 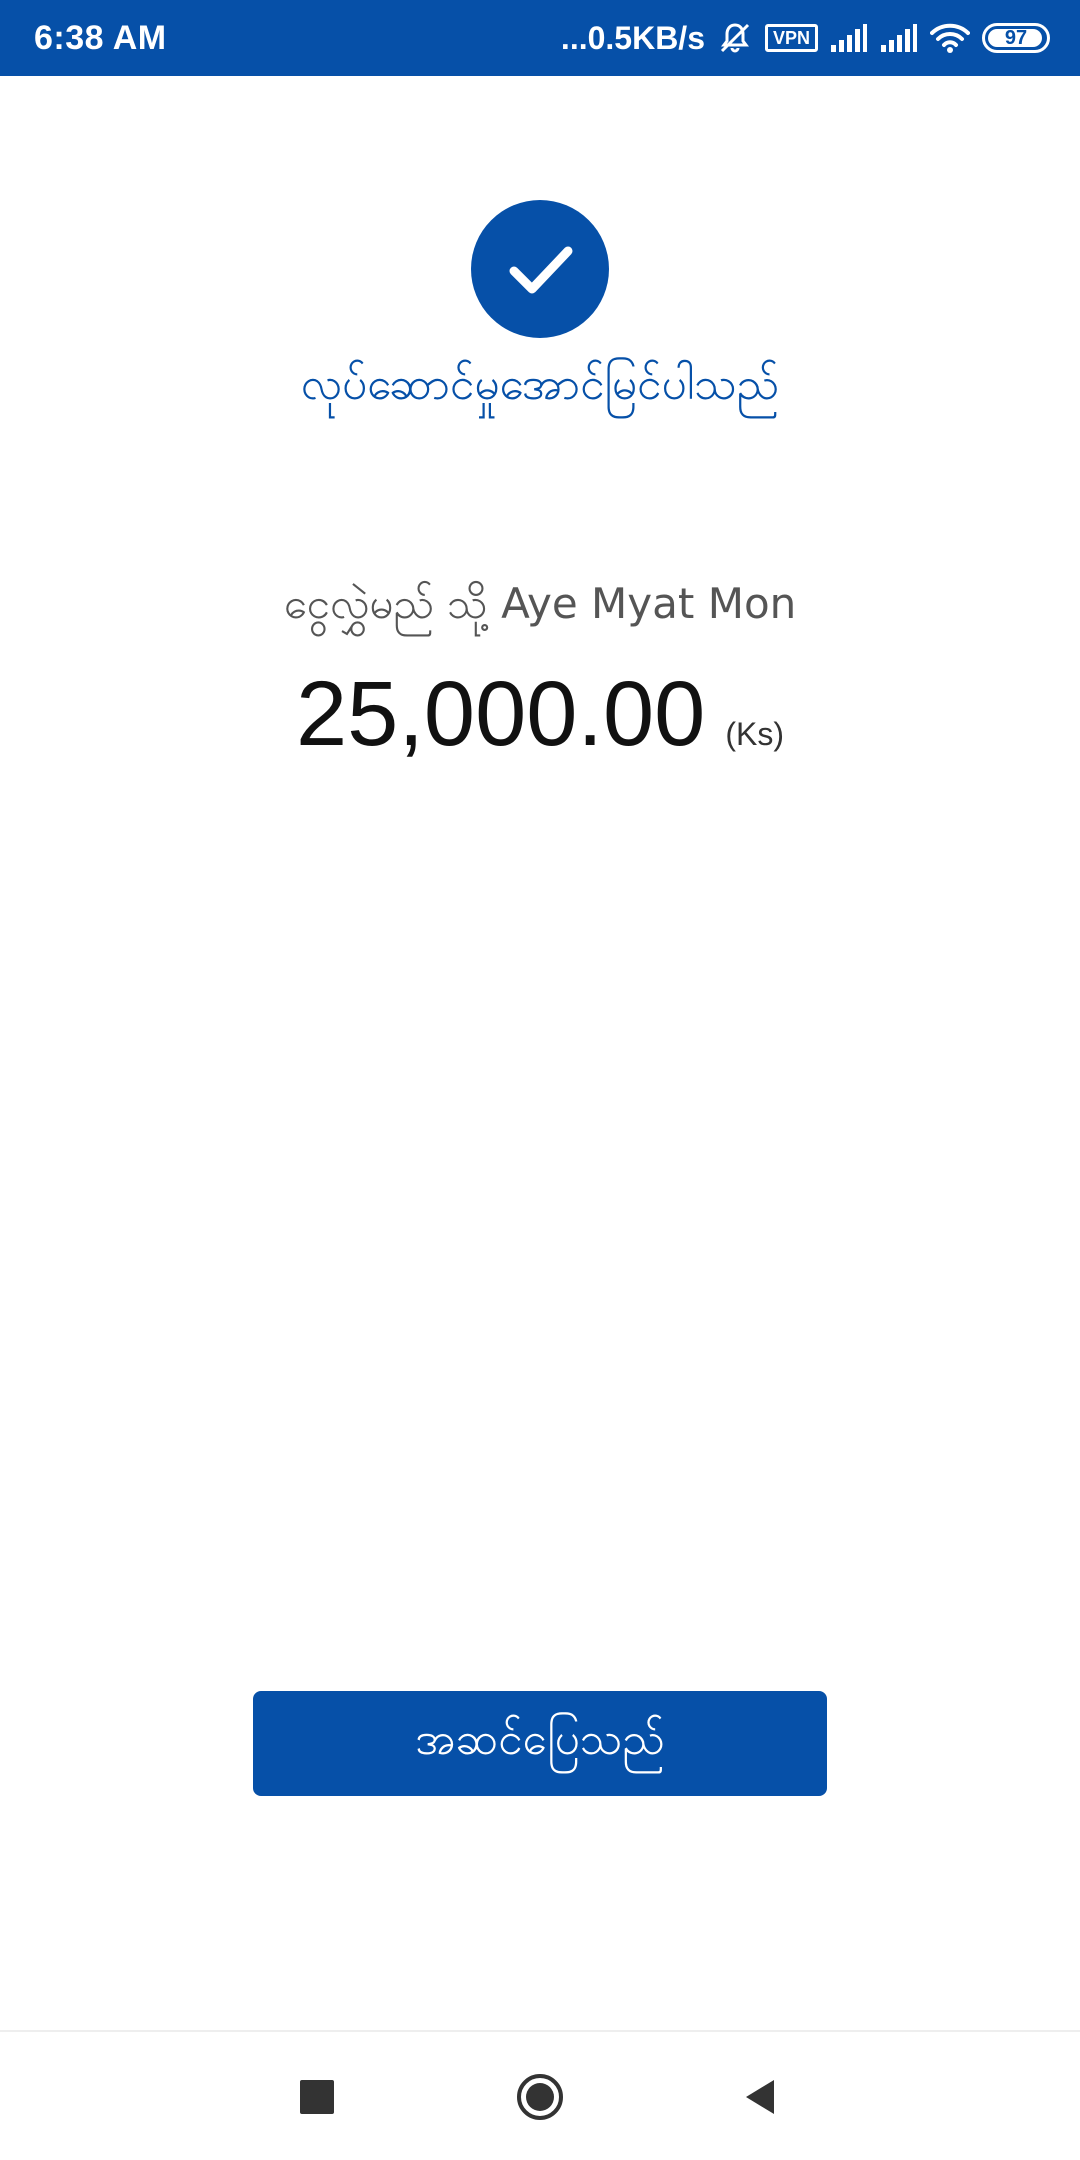 What do you see at coordinates (540, 38) in the screenshot?
I see `status-bar: 6:38 AM ...0.5KB/s VPN 97` at bounding box center [540, 38].